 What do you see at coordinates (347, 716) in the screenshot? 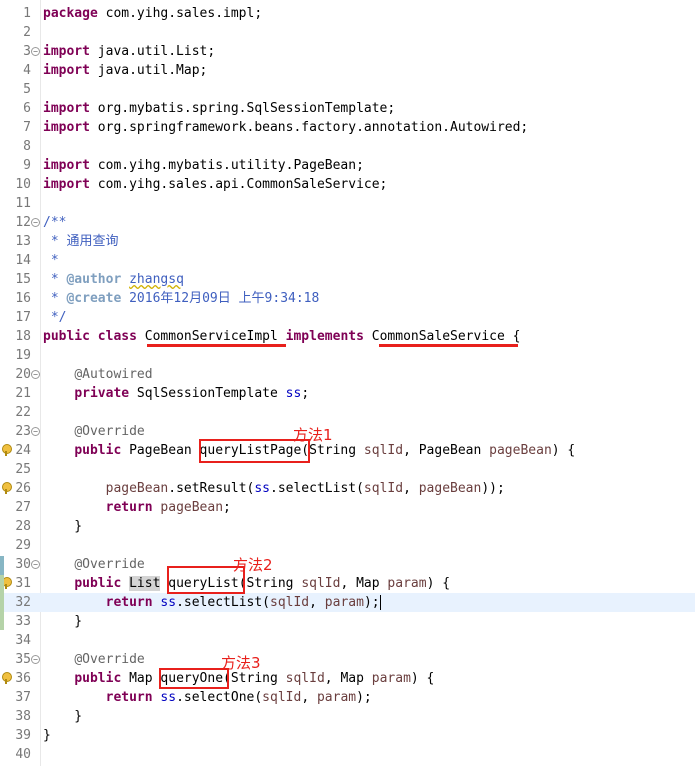
I see `code-line: 38 }` at bounding box center [347, 716].